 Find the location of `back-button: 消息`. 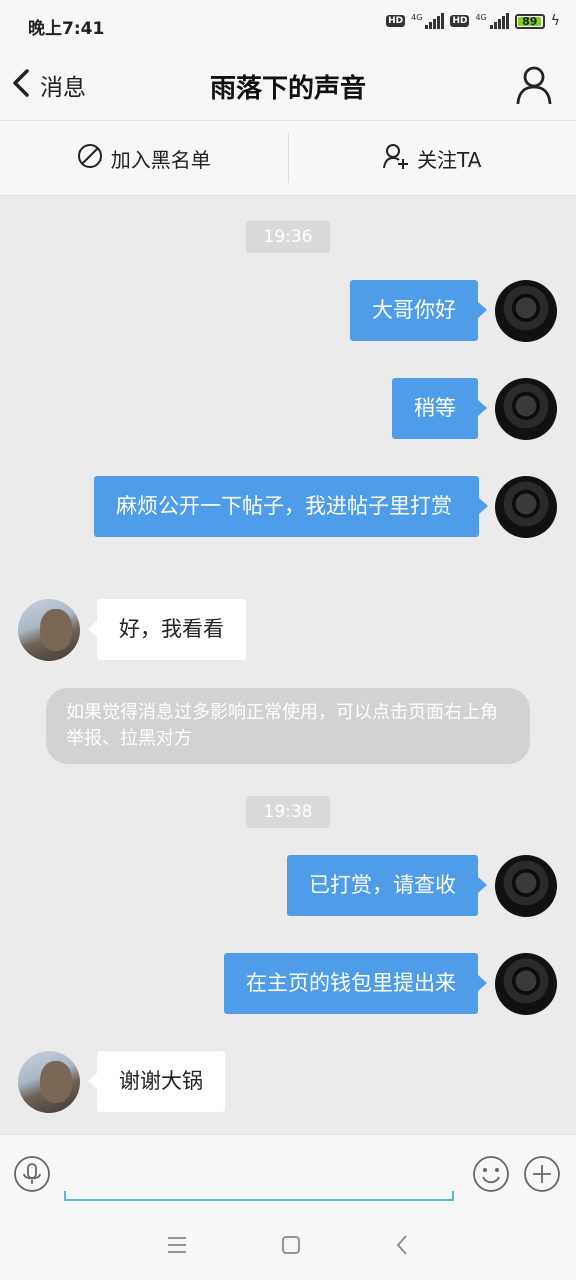

back-button: 消息 is located at coordinates (48, 85).